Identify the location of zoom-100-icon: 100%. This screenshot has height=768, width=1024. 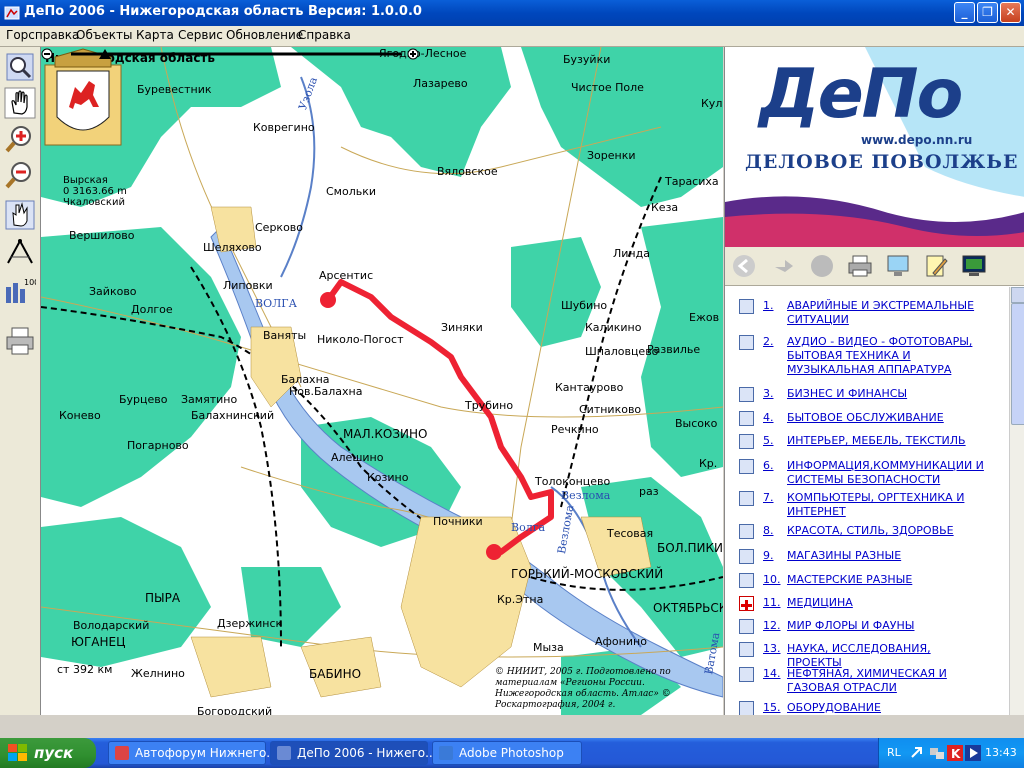
(20, 291).